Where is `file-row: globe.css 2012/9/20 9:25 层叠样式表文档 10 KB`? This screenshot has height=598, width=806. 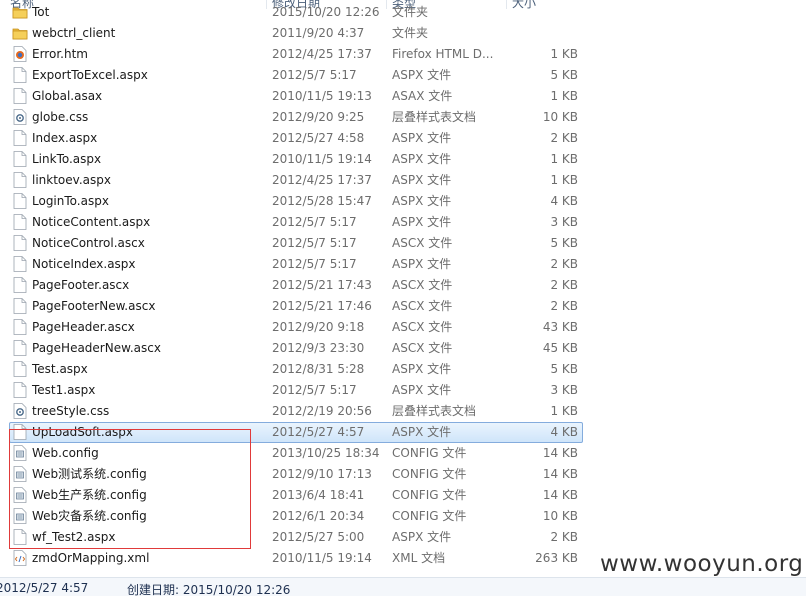
file-row: globe.css 2012/9/20 9:25 层叠样式表文档 10 KB is located at coordinates (403, 117).